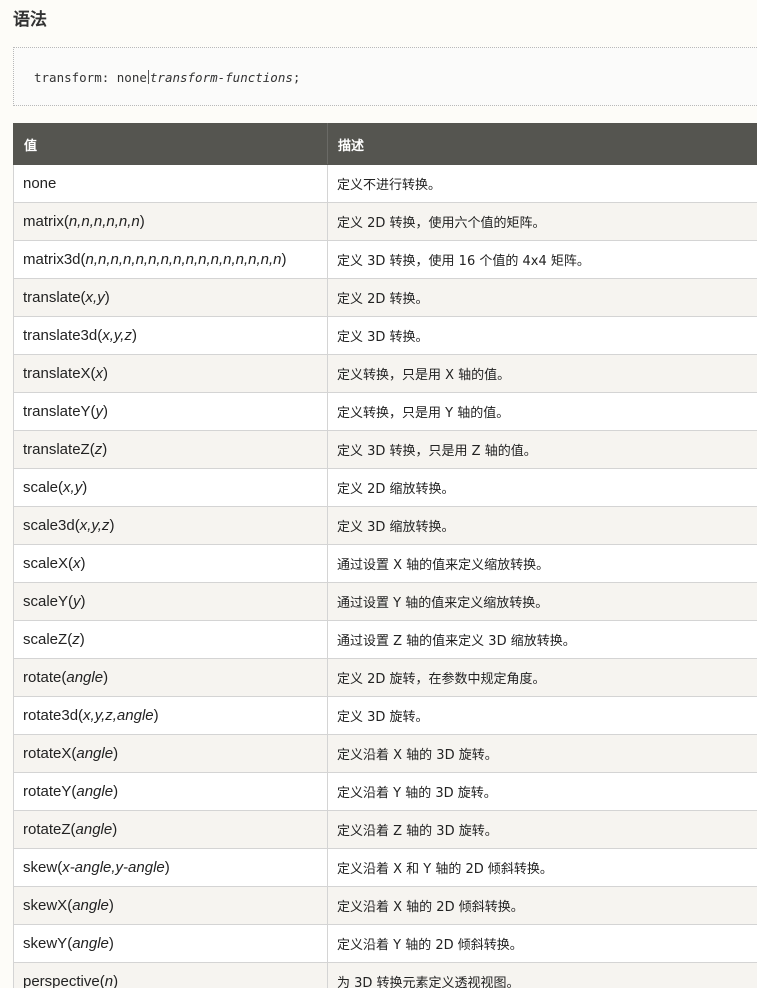  What do you see at coordinates (183, 259) in the screenshot?
I see `function-arguments: n,n,n,n,n,n,n,n,n,n,n,n,n,n,n,n` at bounding box center [183, 259].